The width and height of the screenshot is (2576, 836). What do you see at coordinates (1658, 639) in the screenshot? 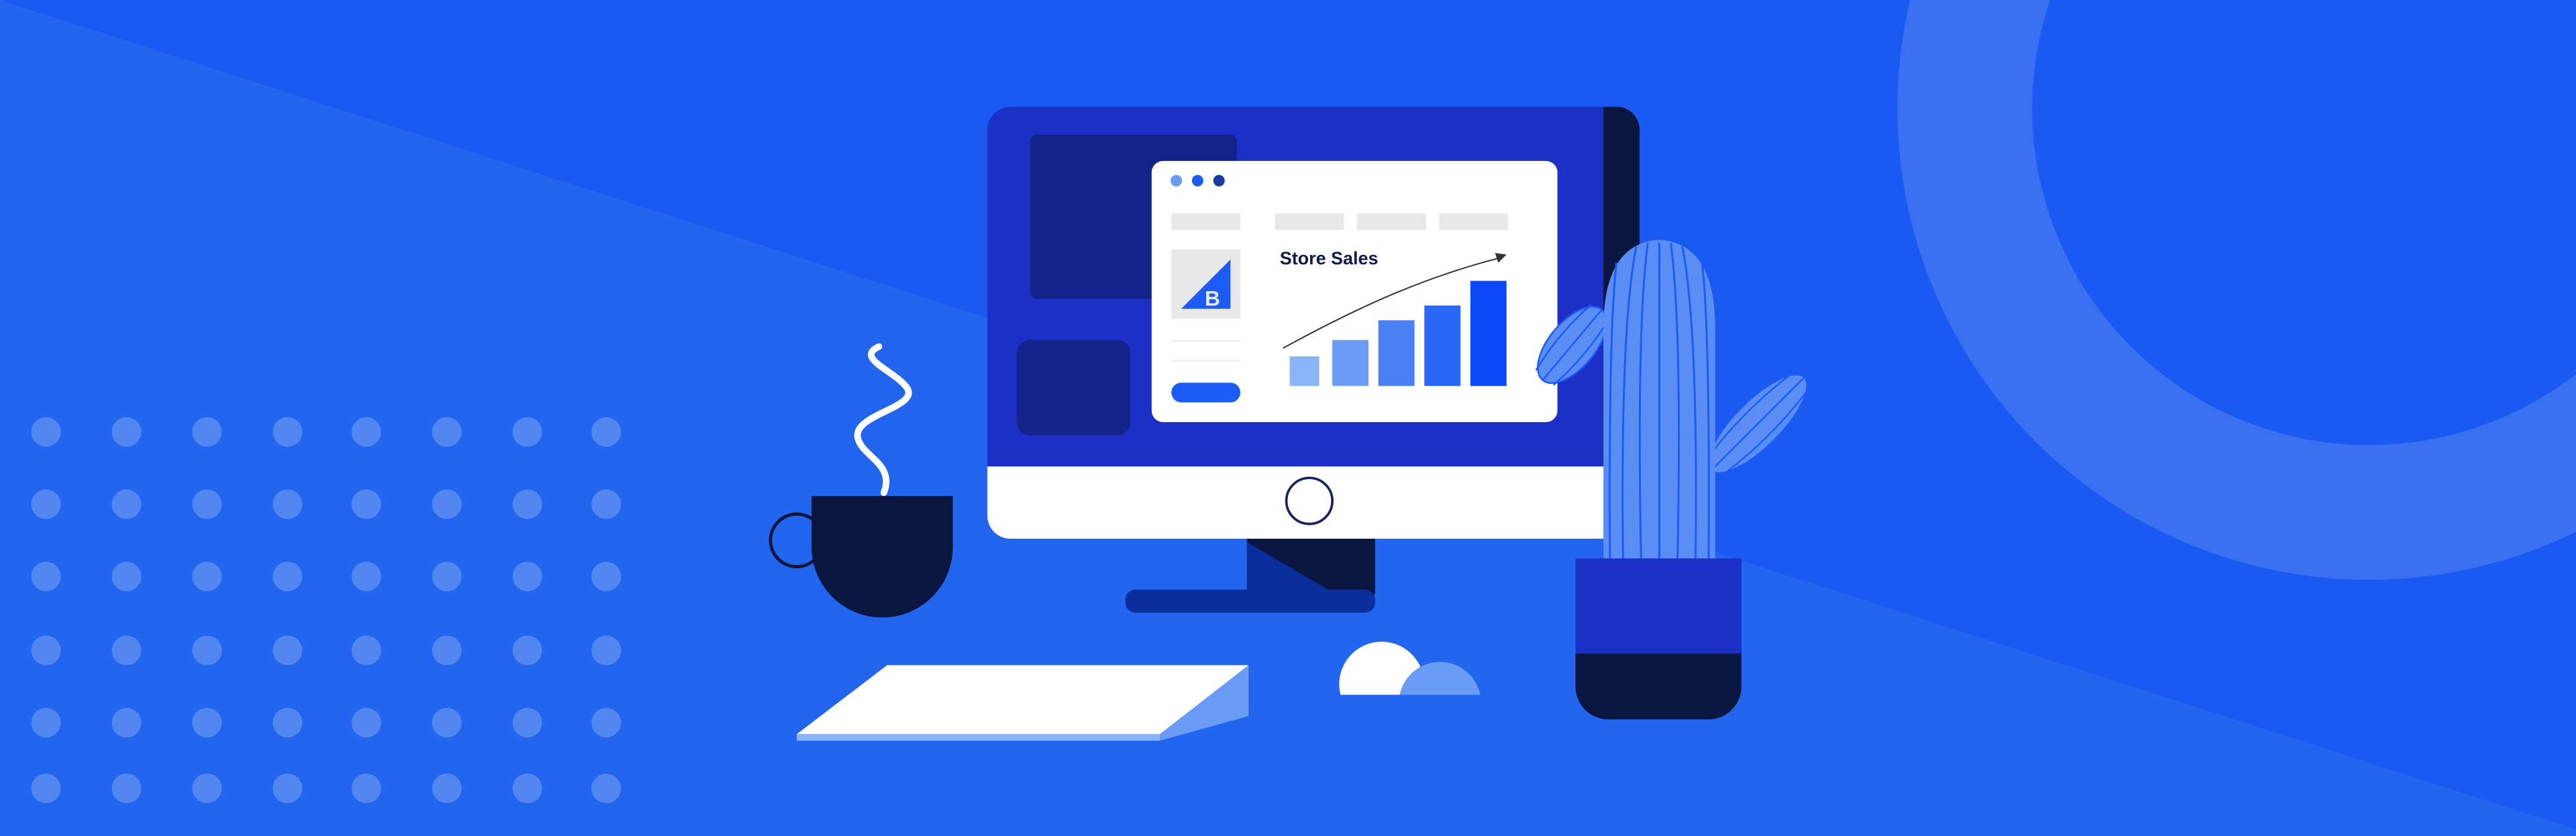
I see `plant-pot` at bounding box center [1658, 639].